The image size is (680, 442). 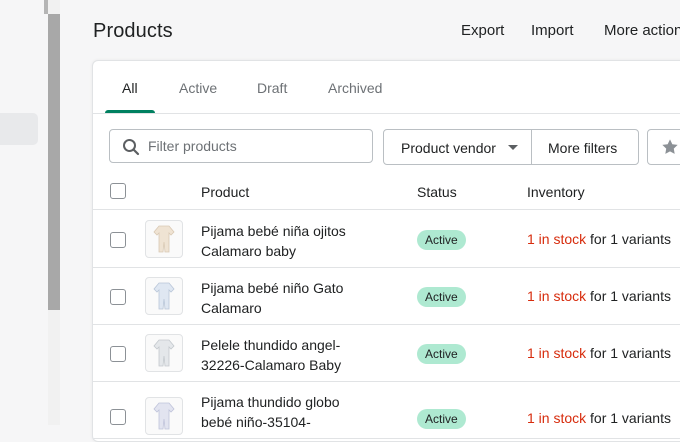 What do you see at coordinates (130, 88) in the screenshot?
I see `tab-all: All` at bounding box center [130, 88].